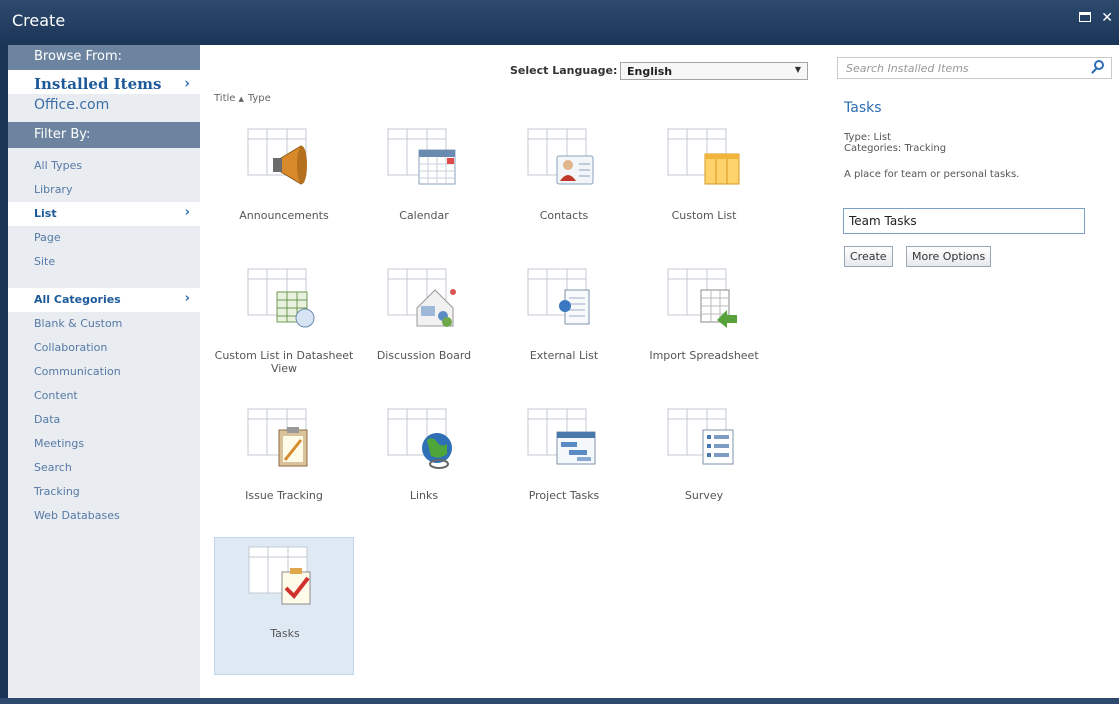 The height and width of the screenshot is (704, 1119). What do you see at coordinates (702, 298) in the screenshot?
I see `import-spreadsheet-icon` at bounding box center [702, 298].